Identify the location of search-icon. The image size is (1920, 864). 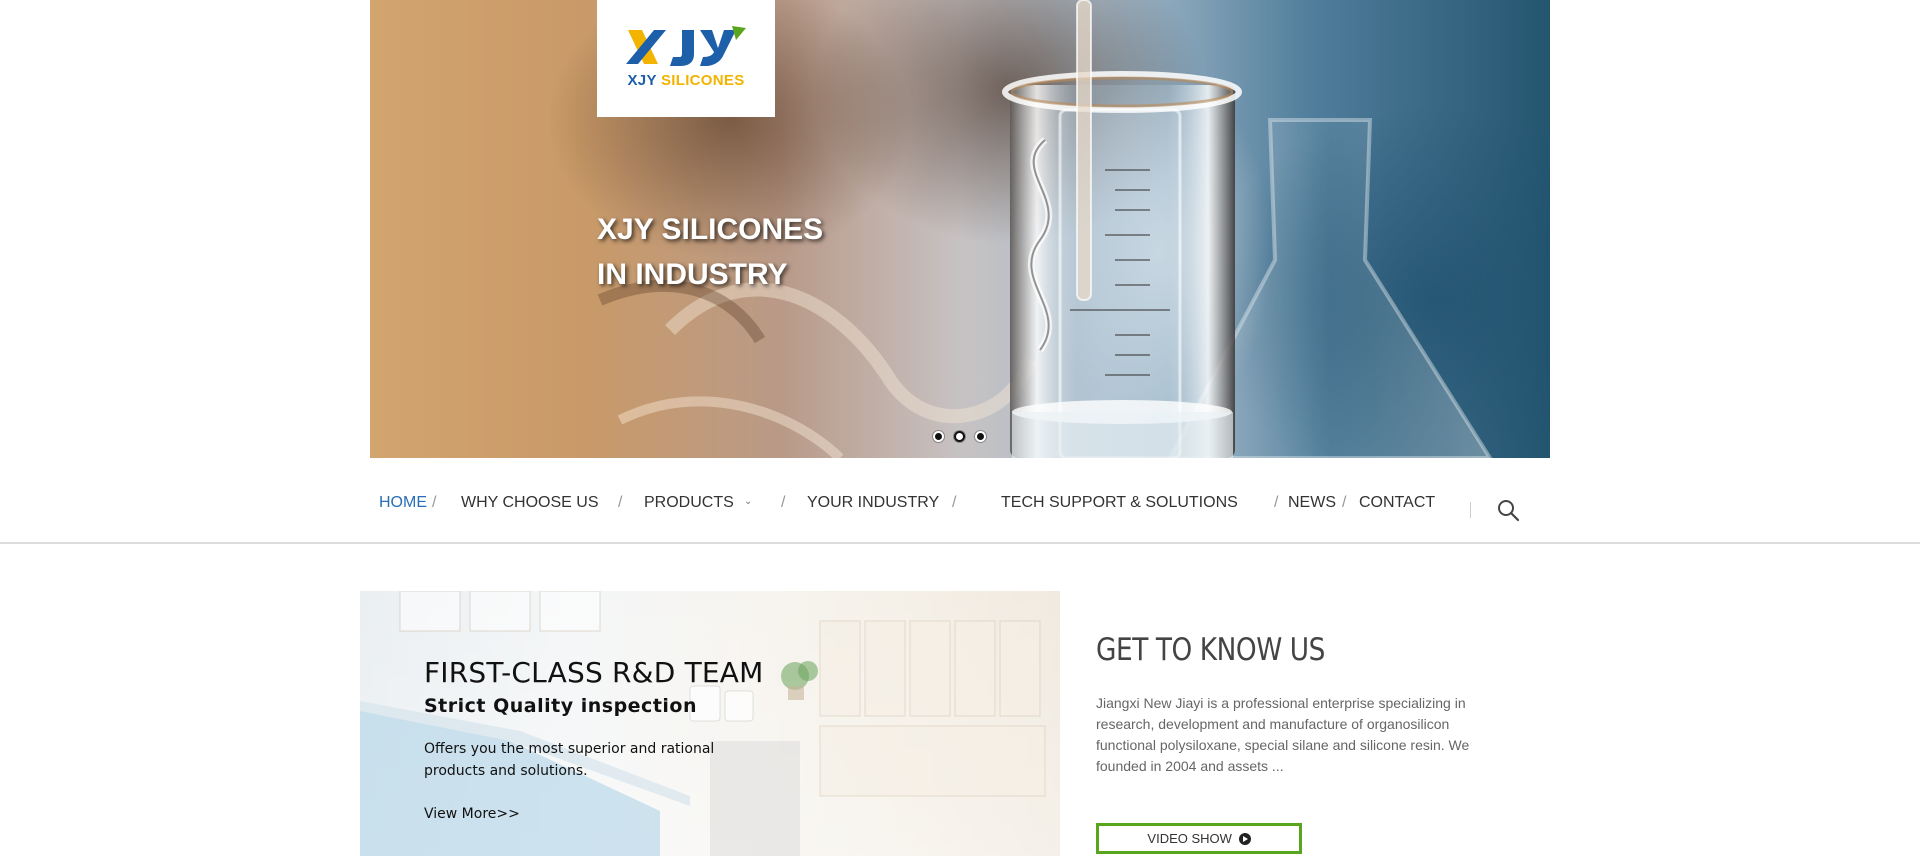
(1508, 510).